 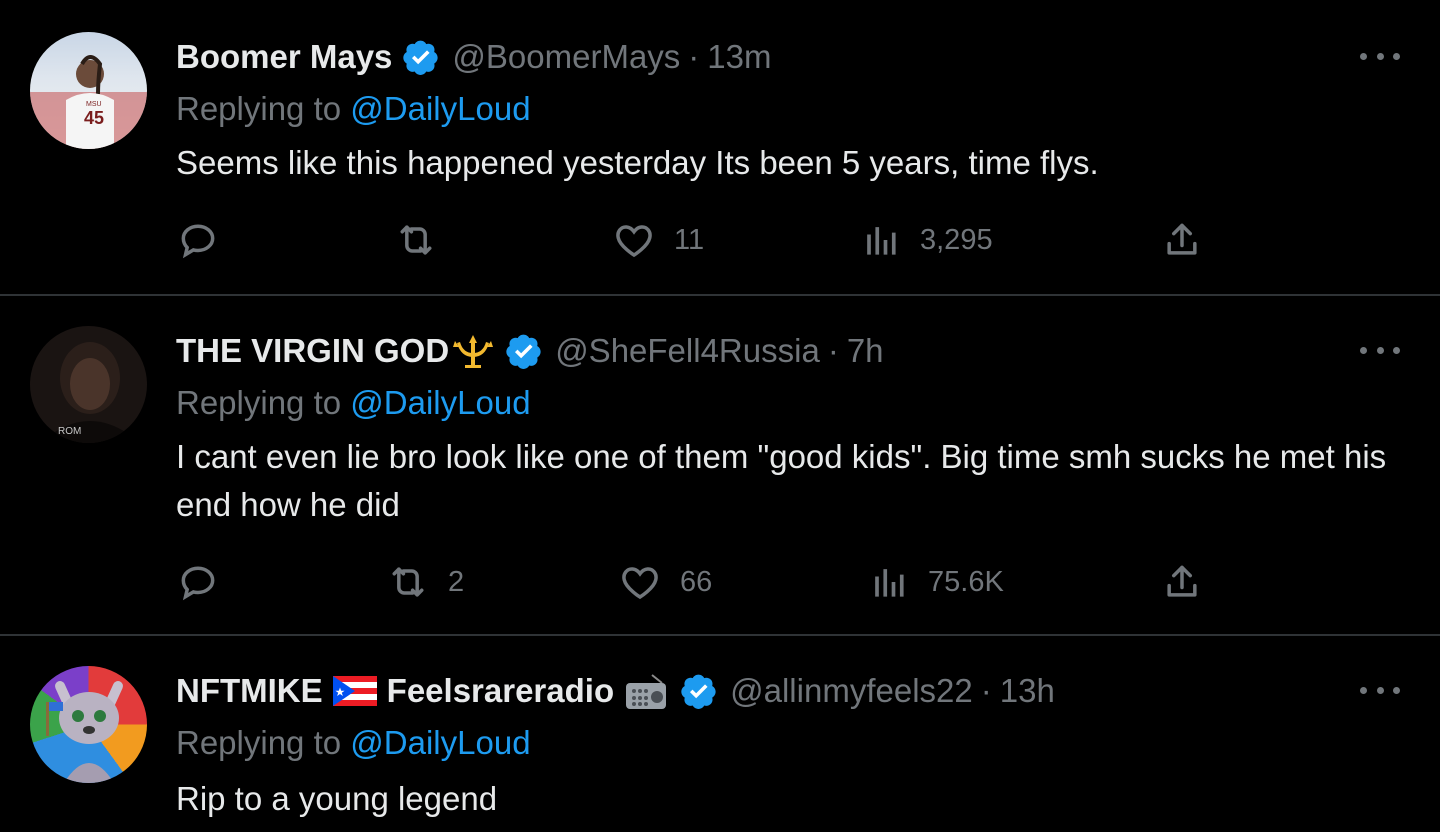 What do you see at coordinates (956, 239) in the screenshot?
I see `view-count: 3,295` at bounding box center [956, 239].